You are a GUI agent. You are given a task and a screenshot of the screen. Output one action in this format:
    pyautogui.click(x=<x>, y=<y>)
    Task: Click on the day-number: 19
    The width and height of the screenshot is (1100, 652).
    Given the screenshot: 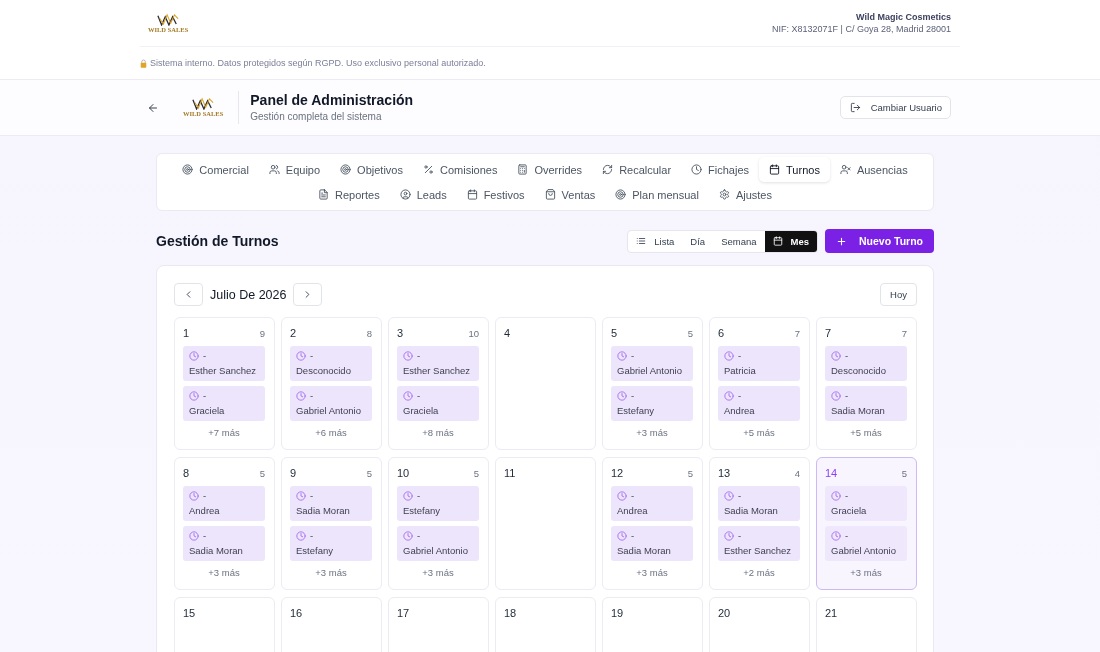 What is the action you would take?
    pyautogui.click(x=617, y=613)
    